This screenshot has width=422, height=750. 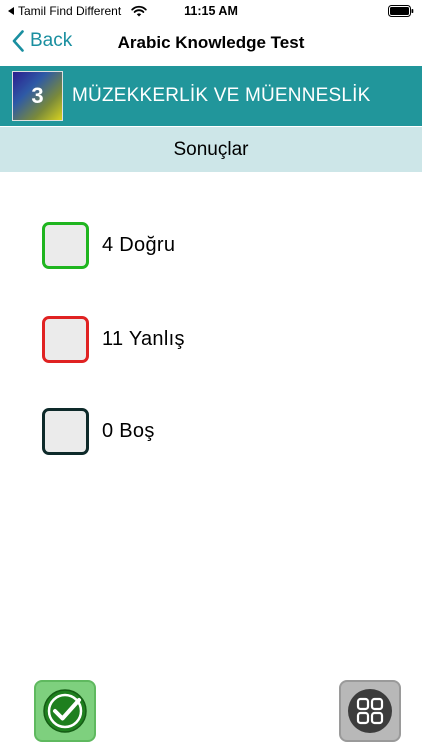 I want to click on status-time: 11:15 AM, so click(x=211, y=11).